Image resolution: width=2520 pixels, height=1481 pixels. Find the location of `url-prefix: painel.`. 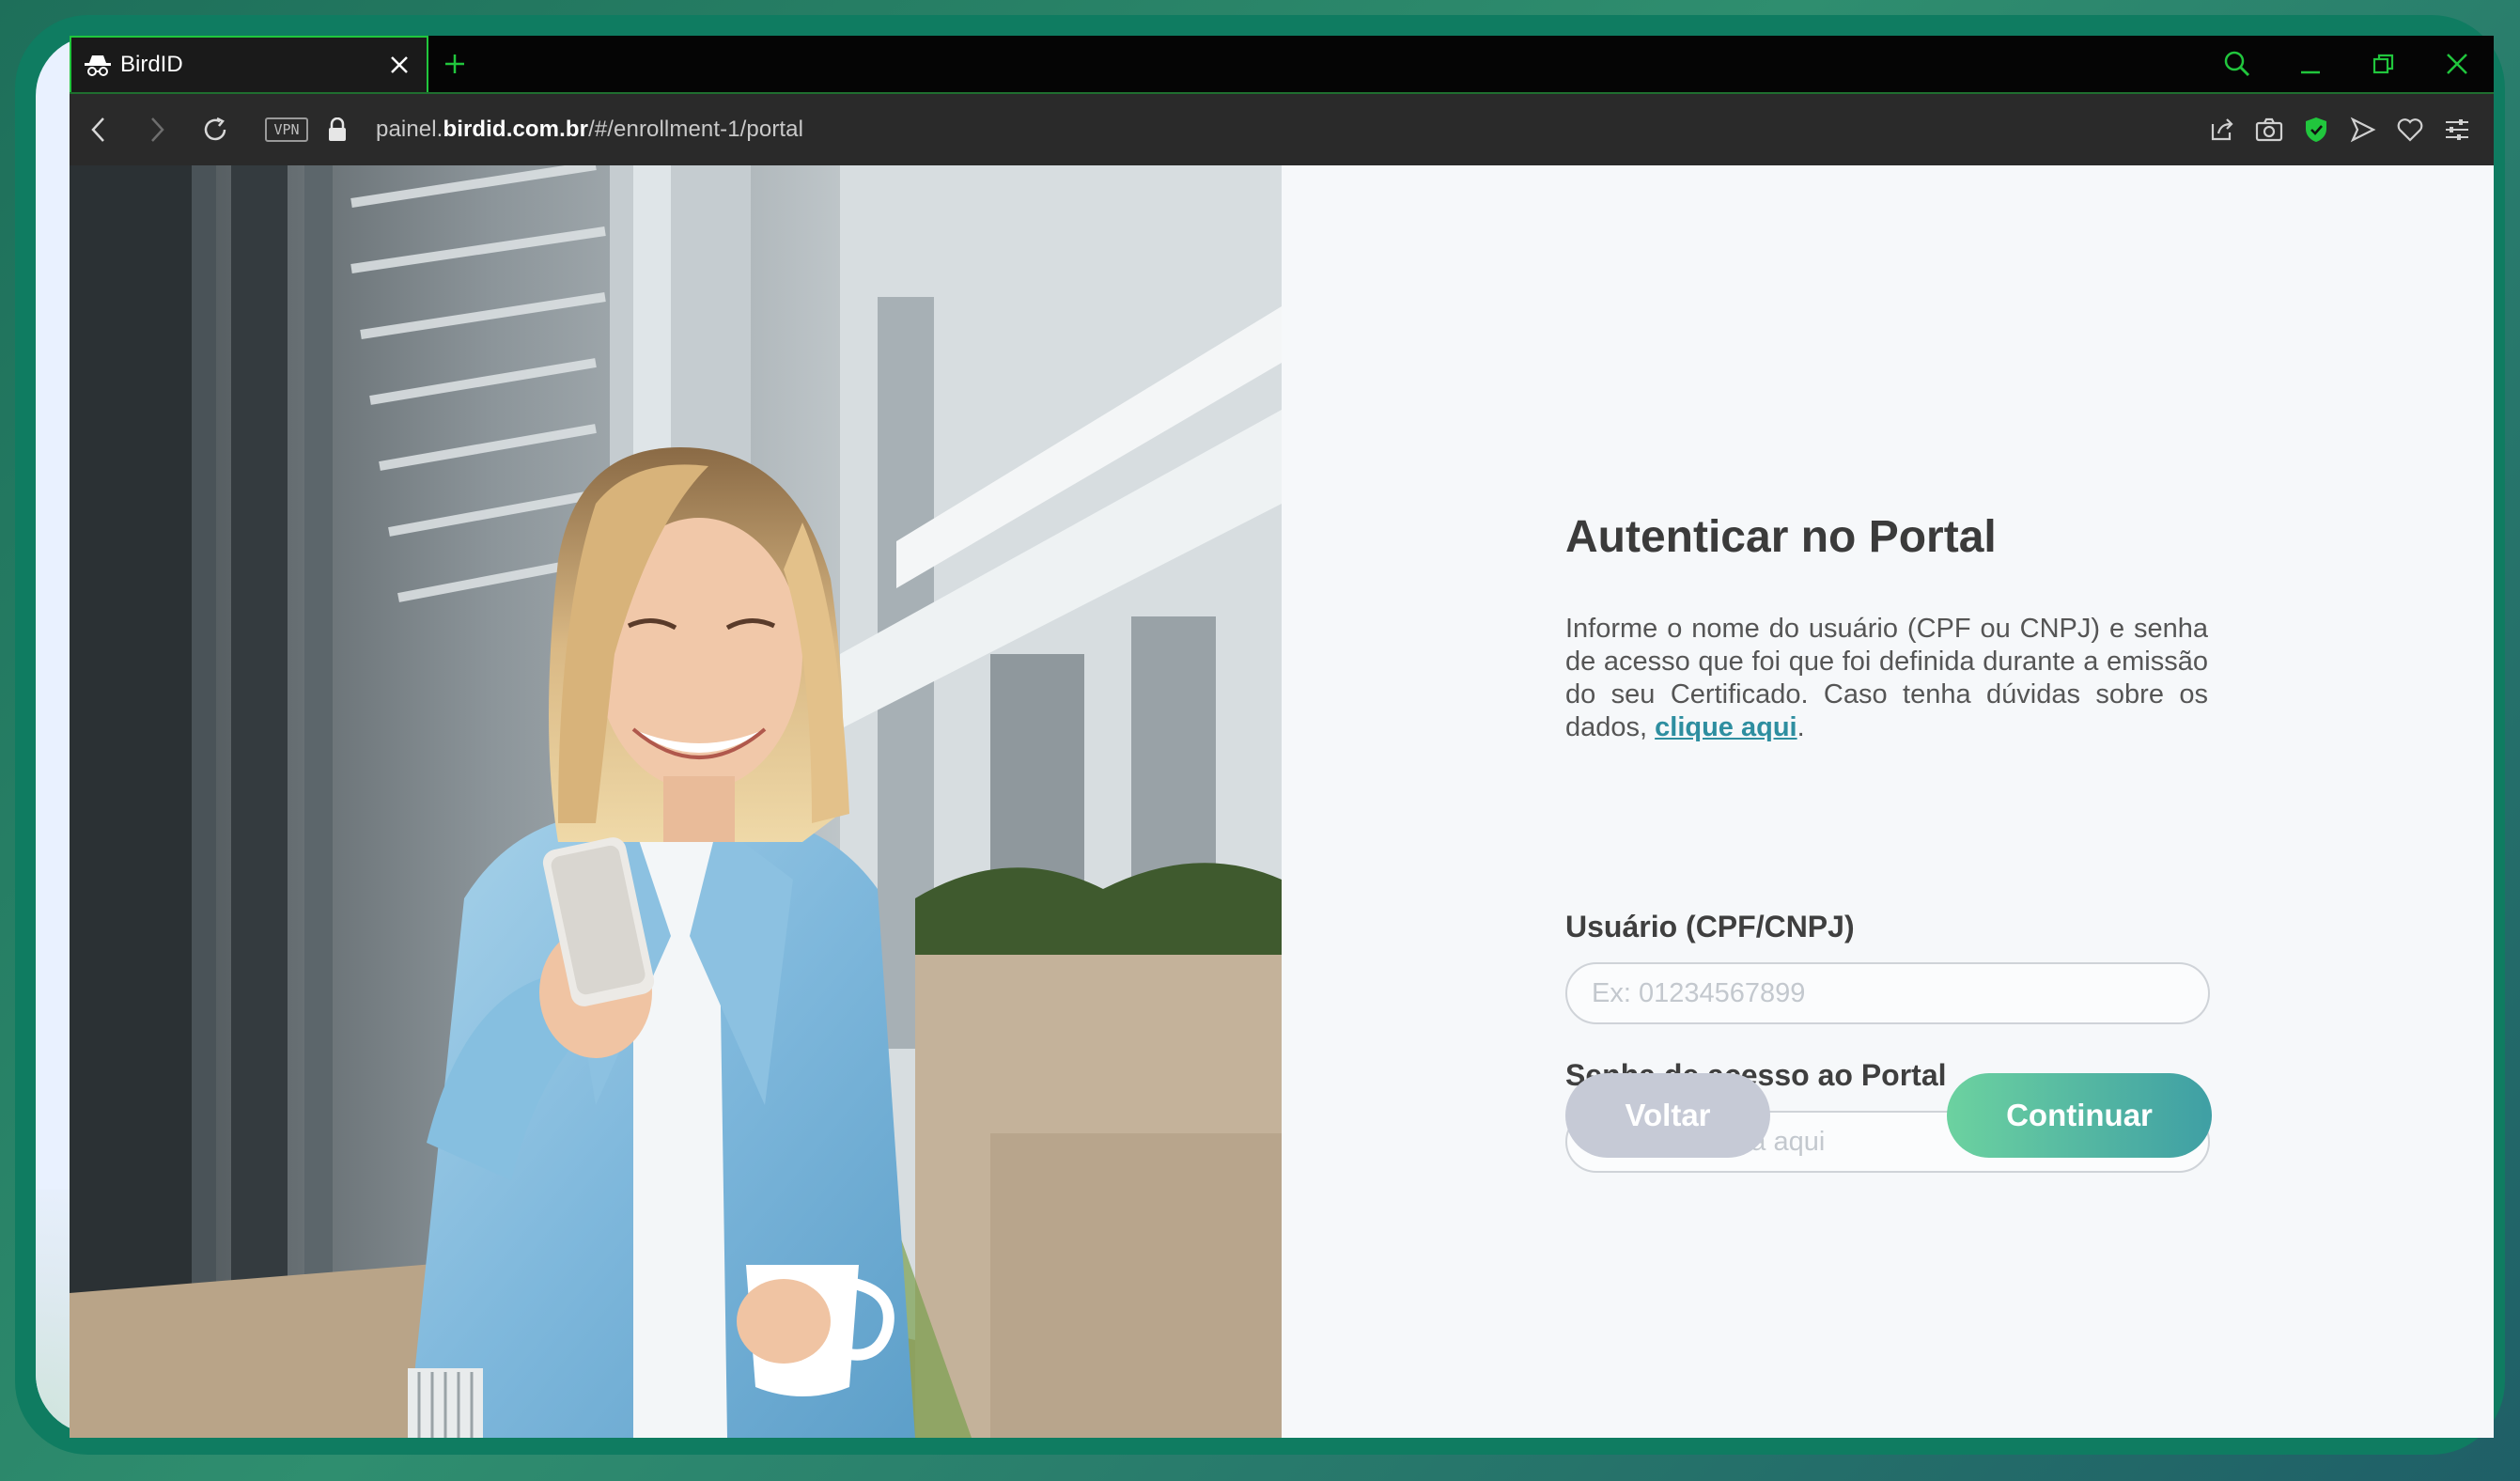

url-prefix: painel. is located at coordinates (409, 129).